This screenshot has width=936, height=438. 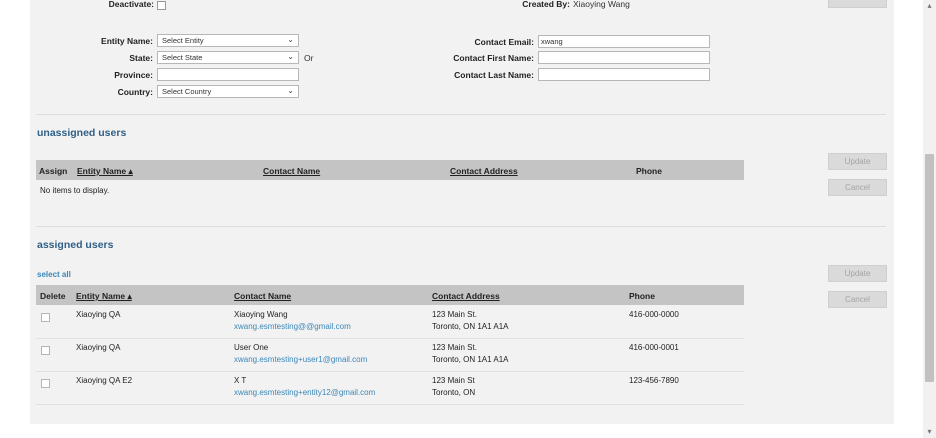 What do you see at coordinates (857, 299) in the screenshot?
I see `assigned-cancel-button: Cancel` at bounding box center [857, 299].